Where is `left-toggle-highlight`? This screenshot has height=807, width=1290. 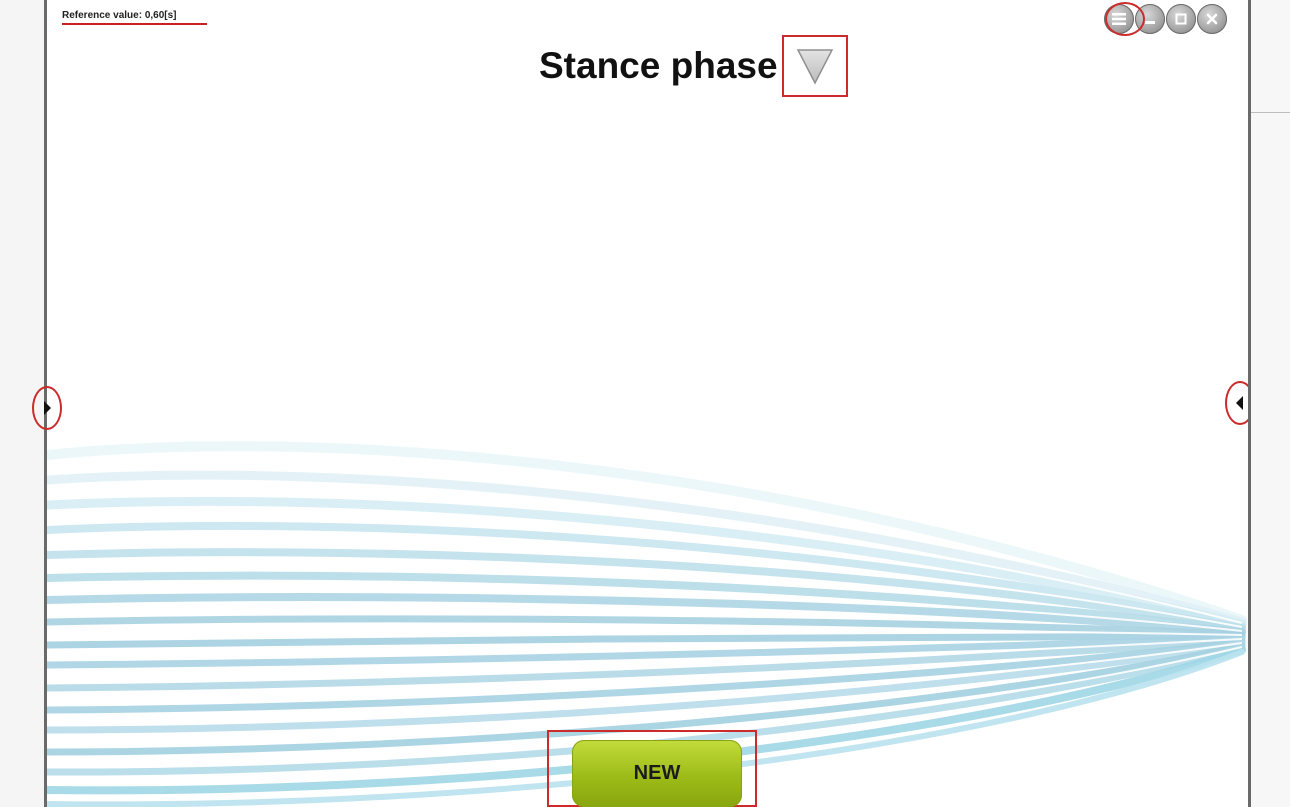
left-toggle-highlight is located at coordinates (47, 408).